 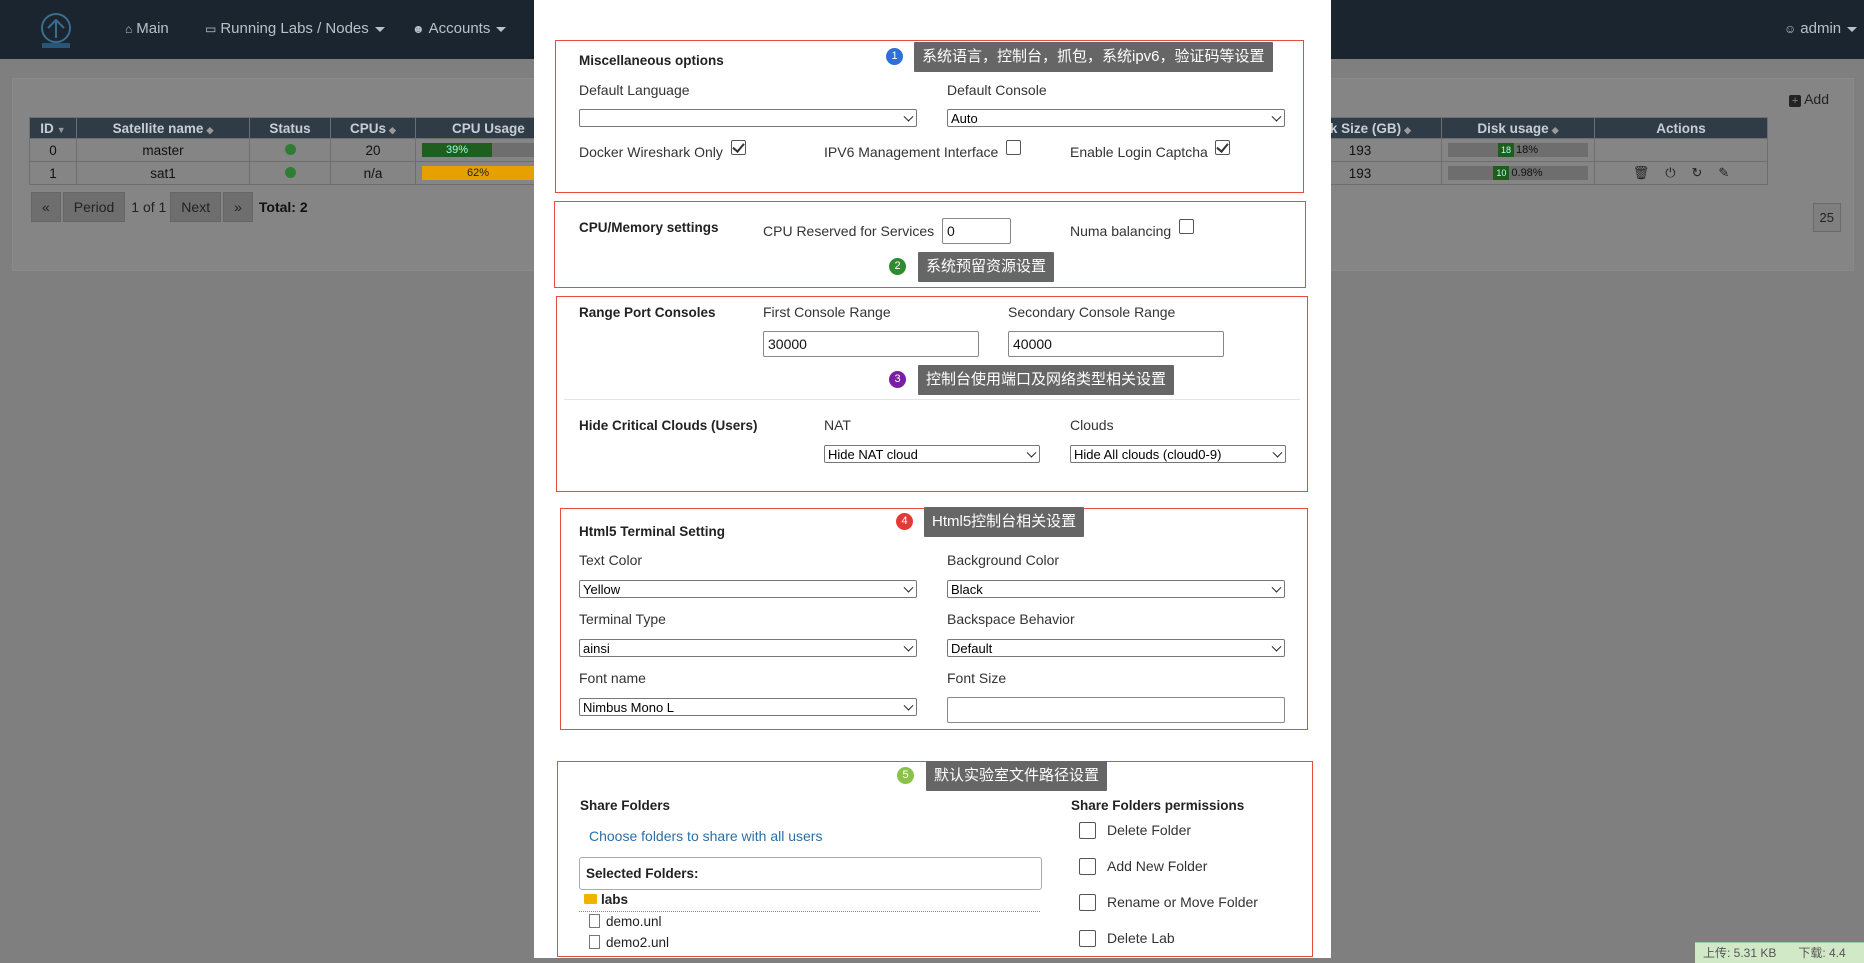 I want to click on col-cpu-usage-label: CPU Usage, so click(x=488, y=128).